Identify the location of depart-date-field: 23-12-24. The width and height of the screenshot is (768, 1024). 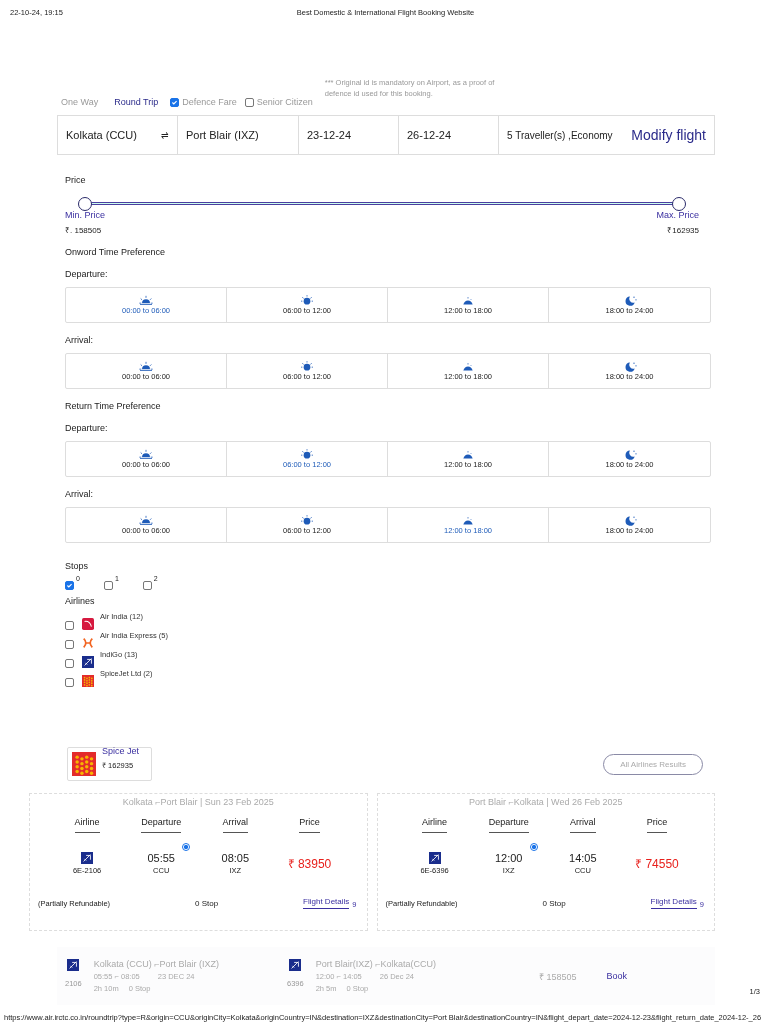
(329, 135).